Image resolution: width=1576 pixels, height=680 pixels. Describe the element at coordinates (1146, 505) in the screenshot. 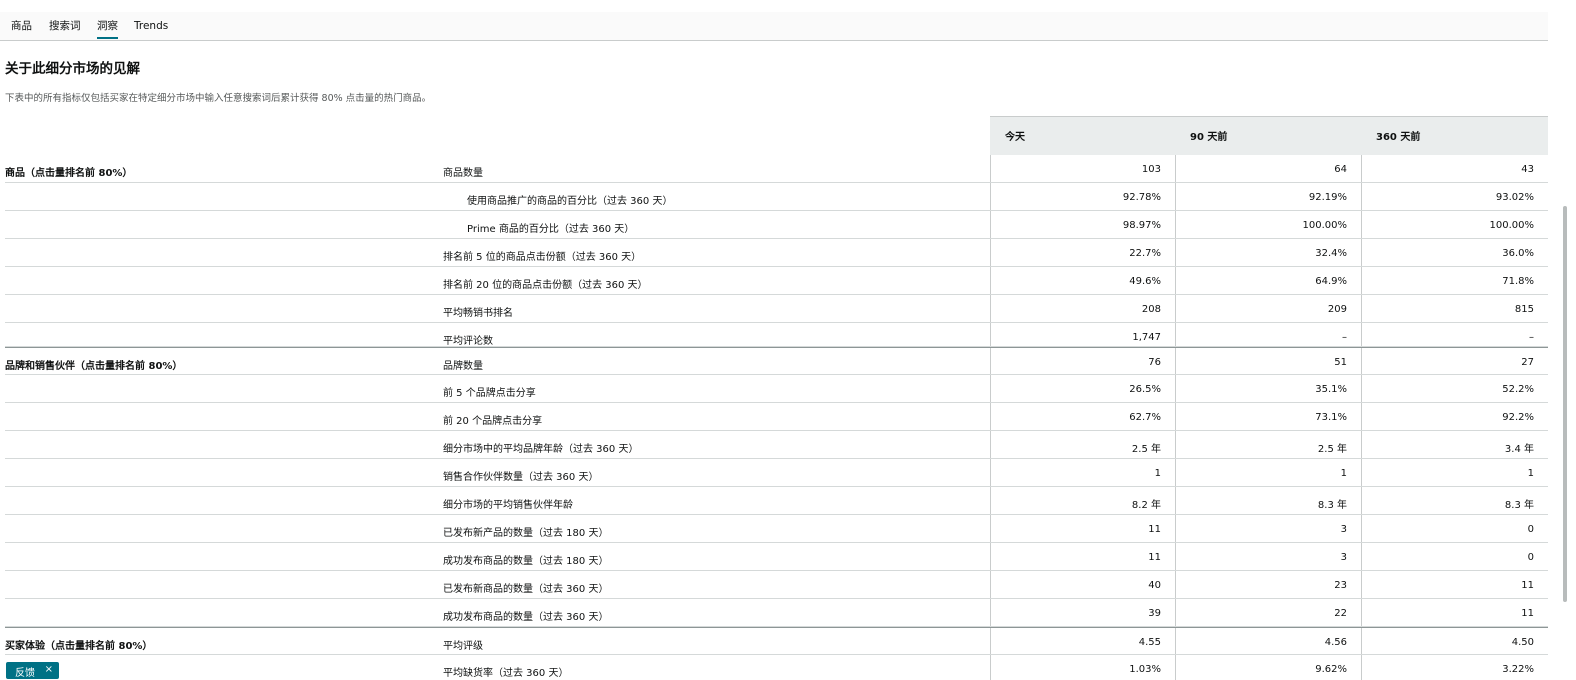

I see `cell-value: 8.2 年` at that location.